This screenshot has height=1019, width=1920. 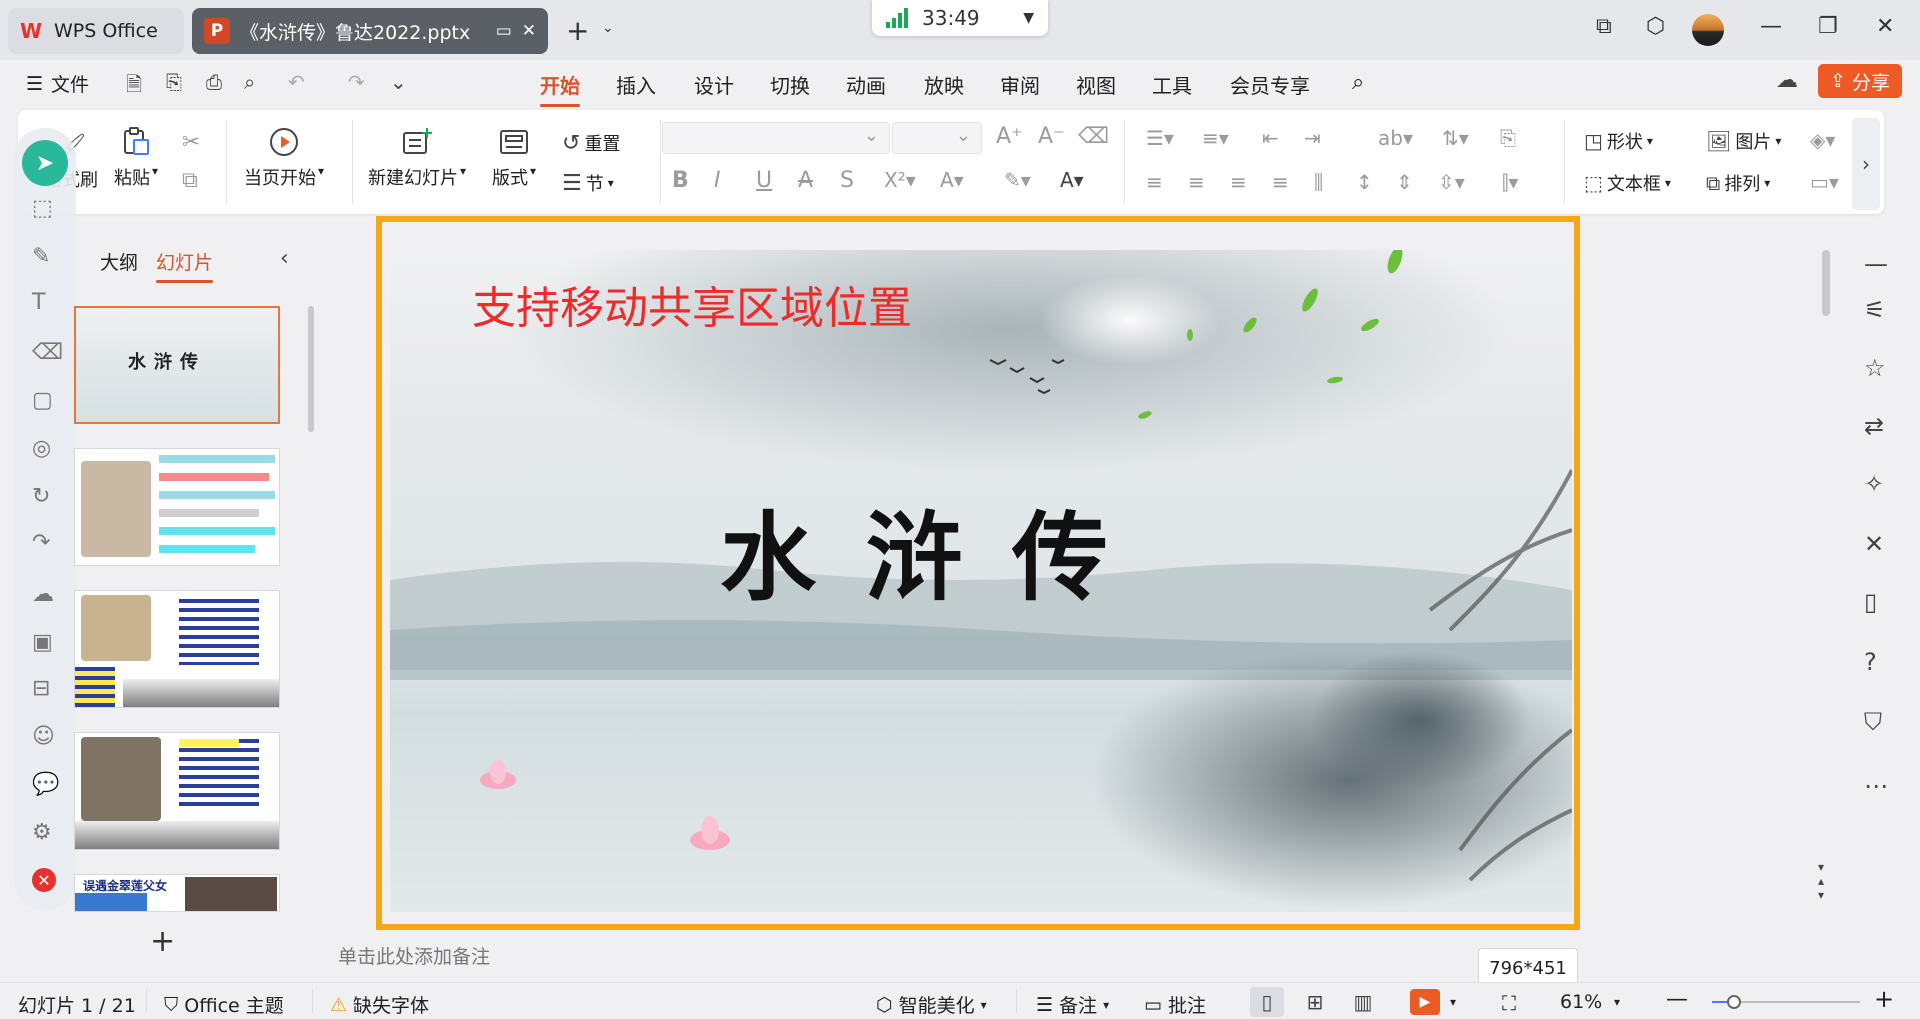 I want to click on tab-design: 设计, so click(x=714, y=84).